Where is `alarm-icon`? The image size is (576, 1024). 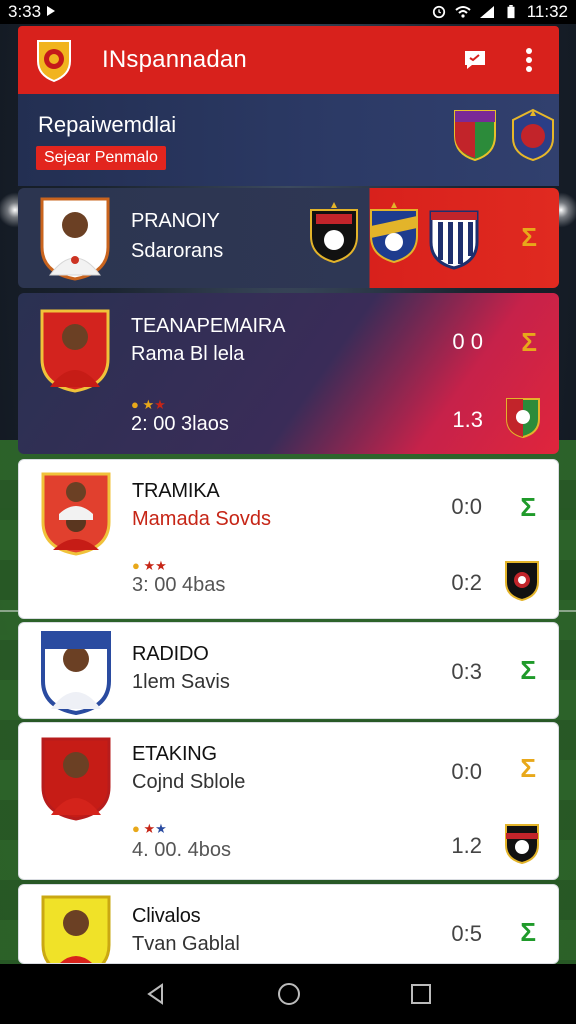 alarm-icon is located at coordinates (438, 12).